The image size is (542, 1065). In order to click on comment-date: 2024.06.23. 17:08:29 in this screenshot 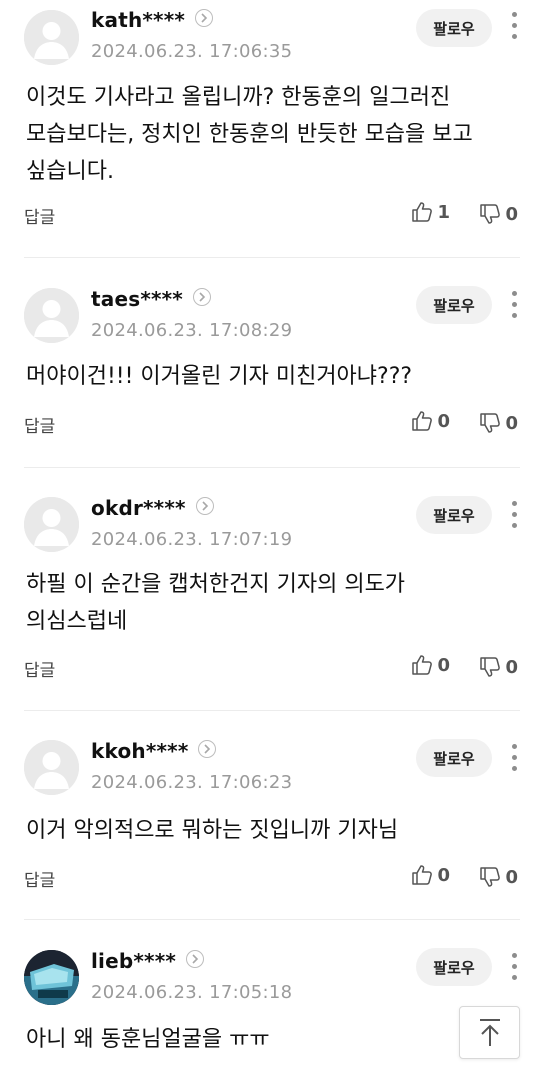, I will do `click(192, 330)`.